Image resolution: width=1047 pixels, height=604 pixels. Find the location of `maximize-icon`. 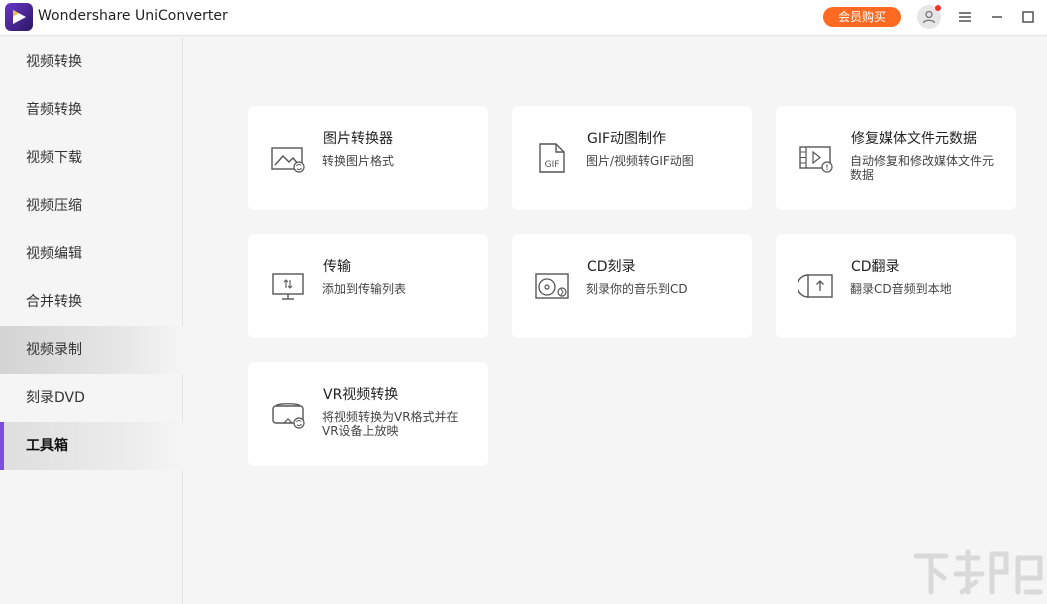

maximize-icon is located at coordinates (1028, 17).